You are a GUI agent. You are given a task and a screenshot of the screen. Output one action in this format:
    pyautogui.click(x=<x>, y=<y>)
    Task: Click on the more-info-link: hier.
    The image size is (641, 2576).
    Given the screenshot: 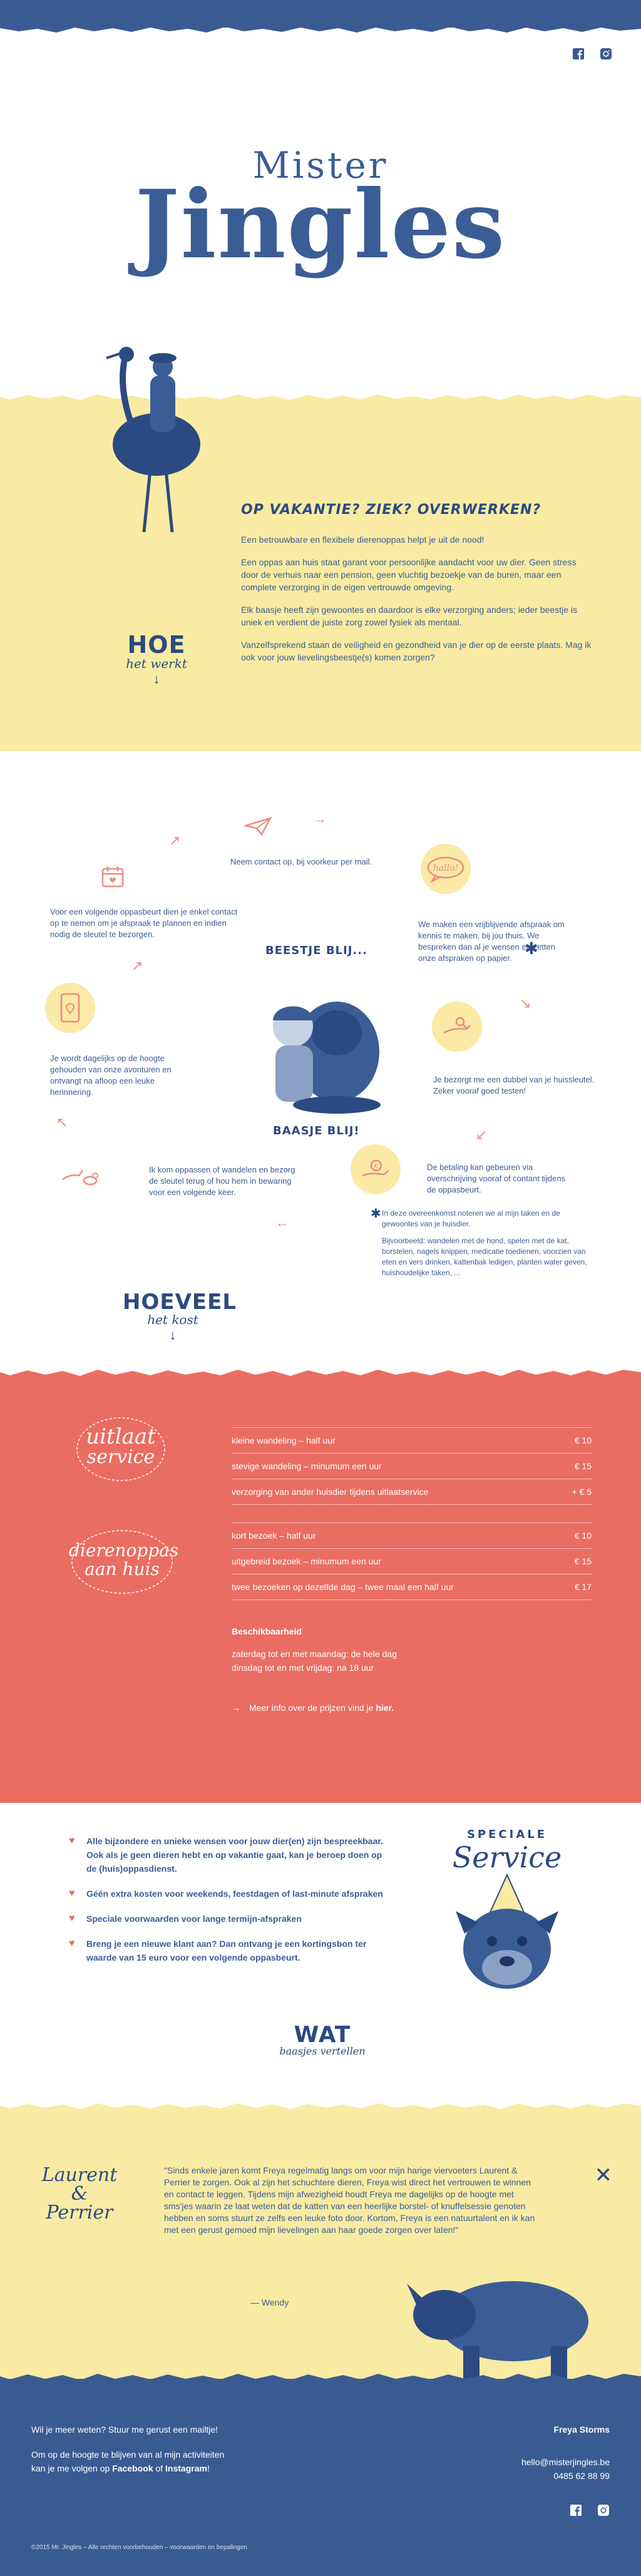 What is the action you would take?
    pyautogui.click(x=385, y=1708)
    